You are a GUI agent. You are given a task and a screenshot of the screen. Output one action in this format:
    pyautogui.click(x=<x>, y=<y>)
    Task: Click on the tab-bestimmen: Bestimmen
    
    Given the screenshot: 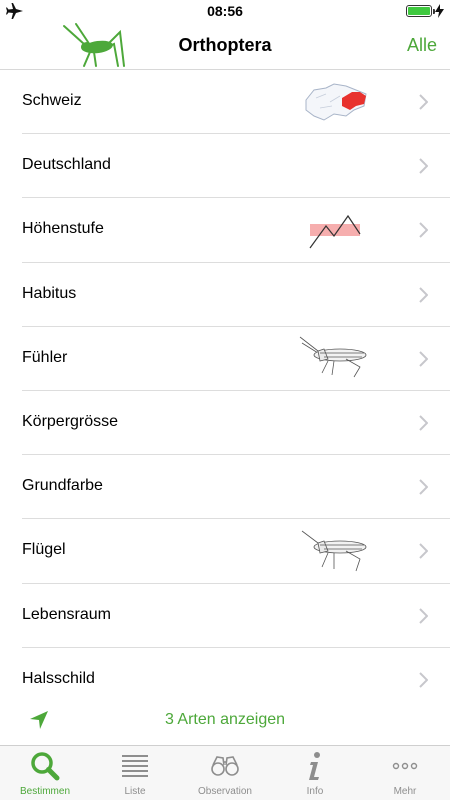 What is the action you would take?
    pyautogui.click(x=45, y=773)
    